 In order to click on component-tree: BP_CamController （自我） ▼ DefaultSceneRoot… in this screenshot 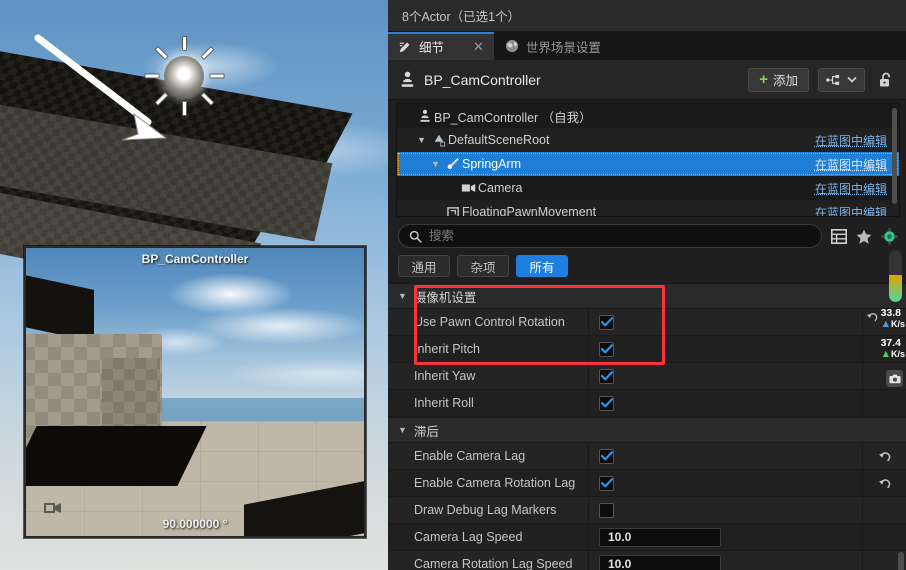, I will do `click(648, 160)`.